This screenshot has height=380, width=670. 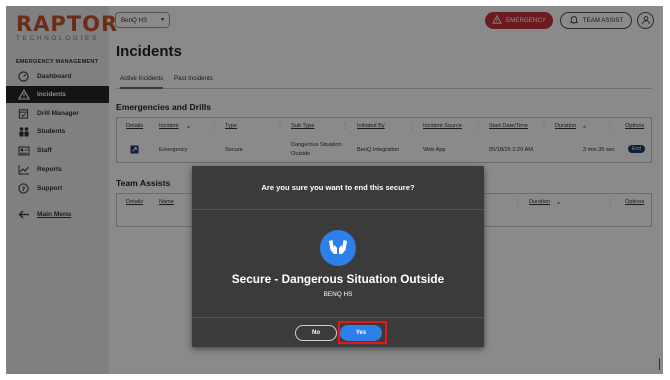 I want to click on text-cursor, so click(x=659, y=364).